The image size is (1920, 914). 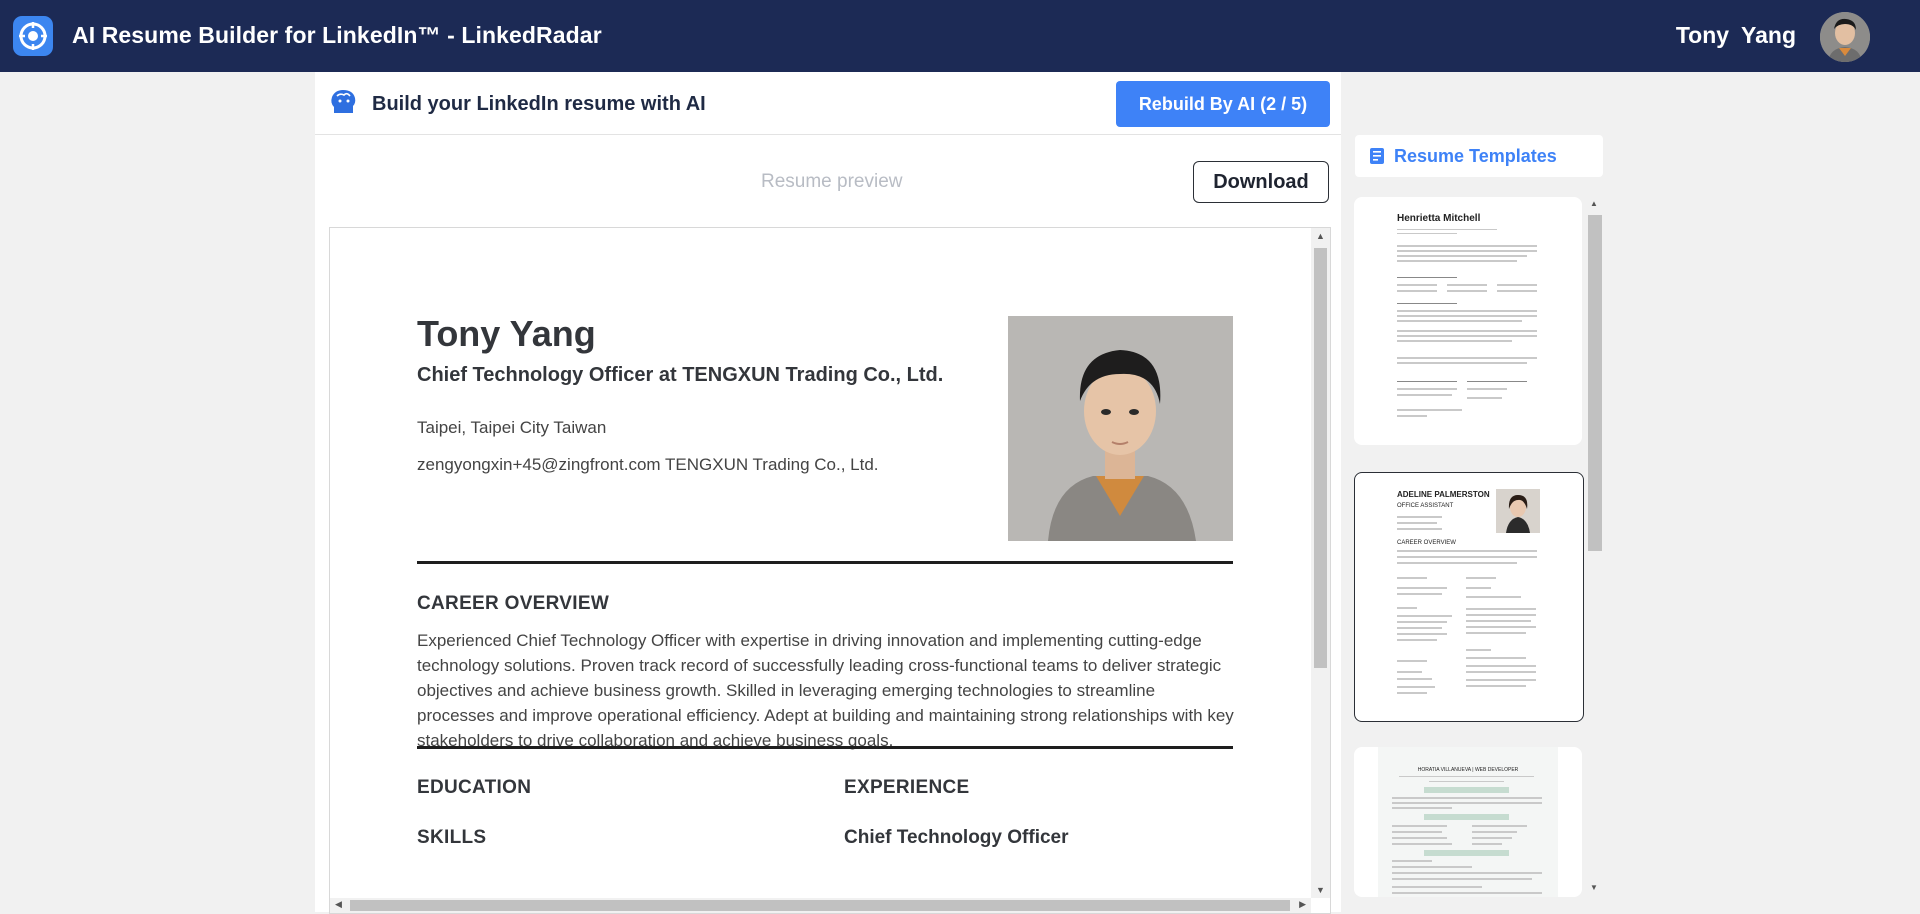 What do you see at coordinates (1439, 218) in the screenshot?
I see `template-name: Henrietta Mitchell` at bounding box center [1439, 218].